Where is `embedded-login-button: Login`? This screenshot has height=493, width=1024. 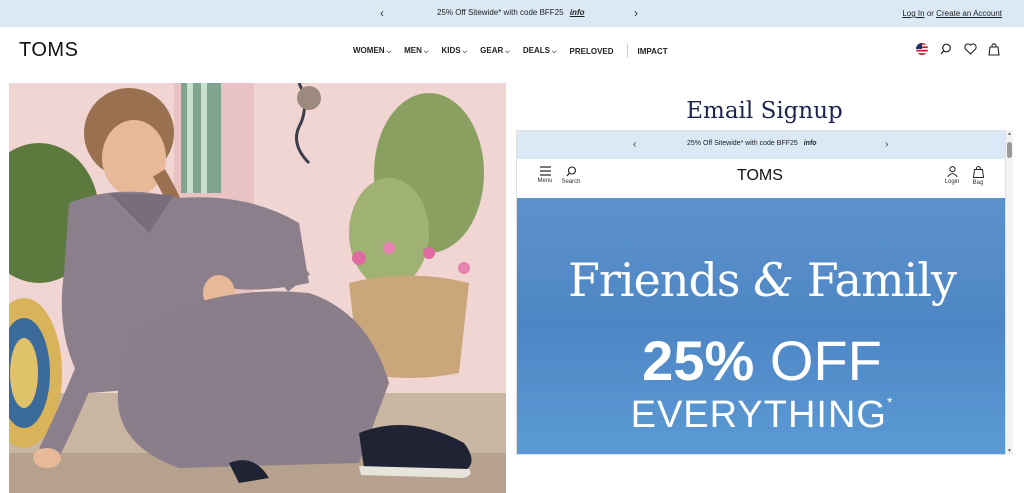 embedded-login-button: Login is located at coordinates (952, 175).